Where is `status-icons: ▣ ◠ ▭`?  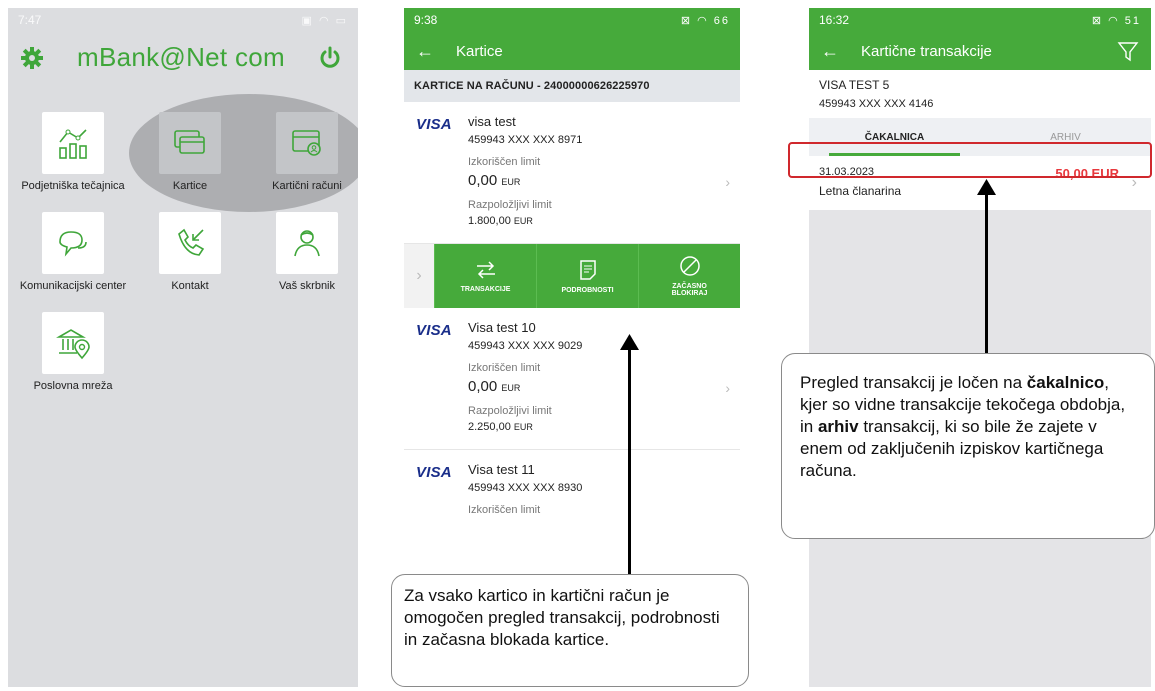
status-icons: ▣ ◠ ▭ is located at coordinates (324, 20).